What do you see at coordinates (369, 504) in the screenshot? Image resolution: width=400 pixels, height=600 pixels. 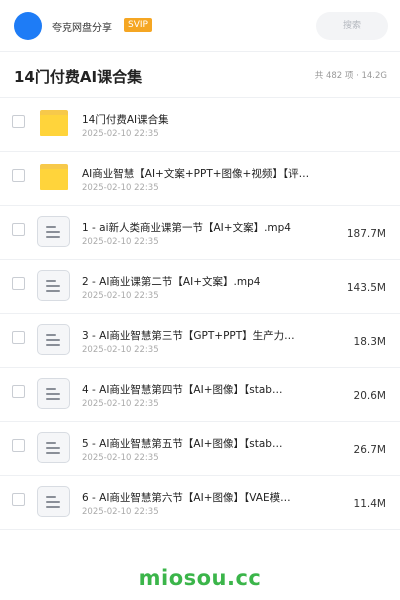 I see `file-size: 11.4M` at bounding box center [369, 504].